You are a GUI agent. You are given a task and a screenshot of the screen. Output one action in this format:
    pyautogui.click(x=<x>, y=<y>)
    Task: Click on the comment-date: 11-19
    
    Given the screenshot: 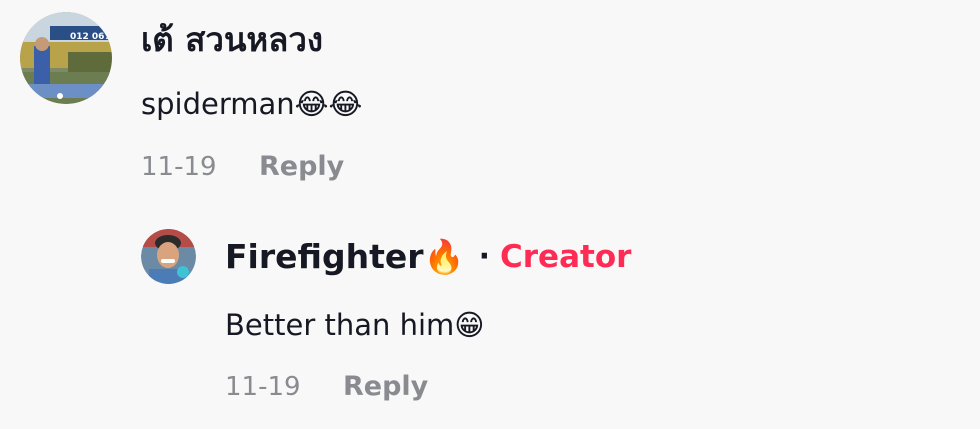 What is the action you would take?
    pyautogui.click(x=179, y=167)
    